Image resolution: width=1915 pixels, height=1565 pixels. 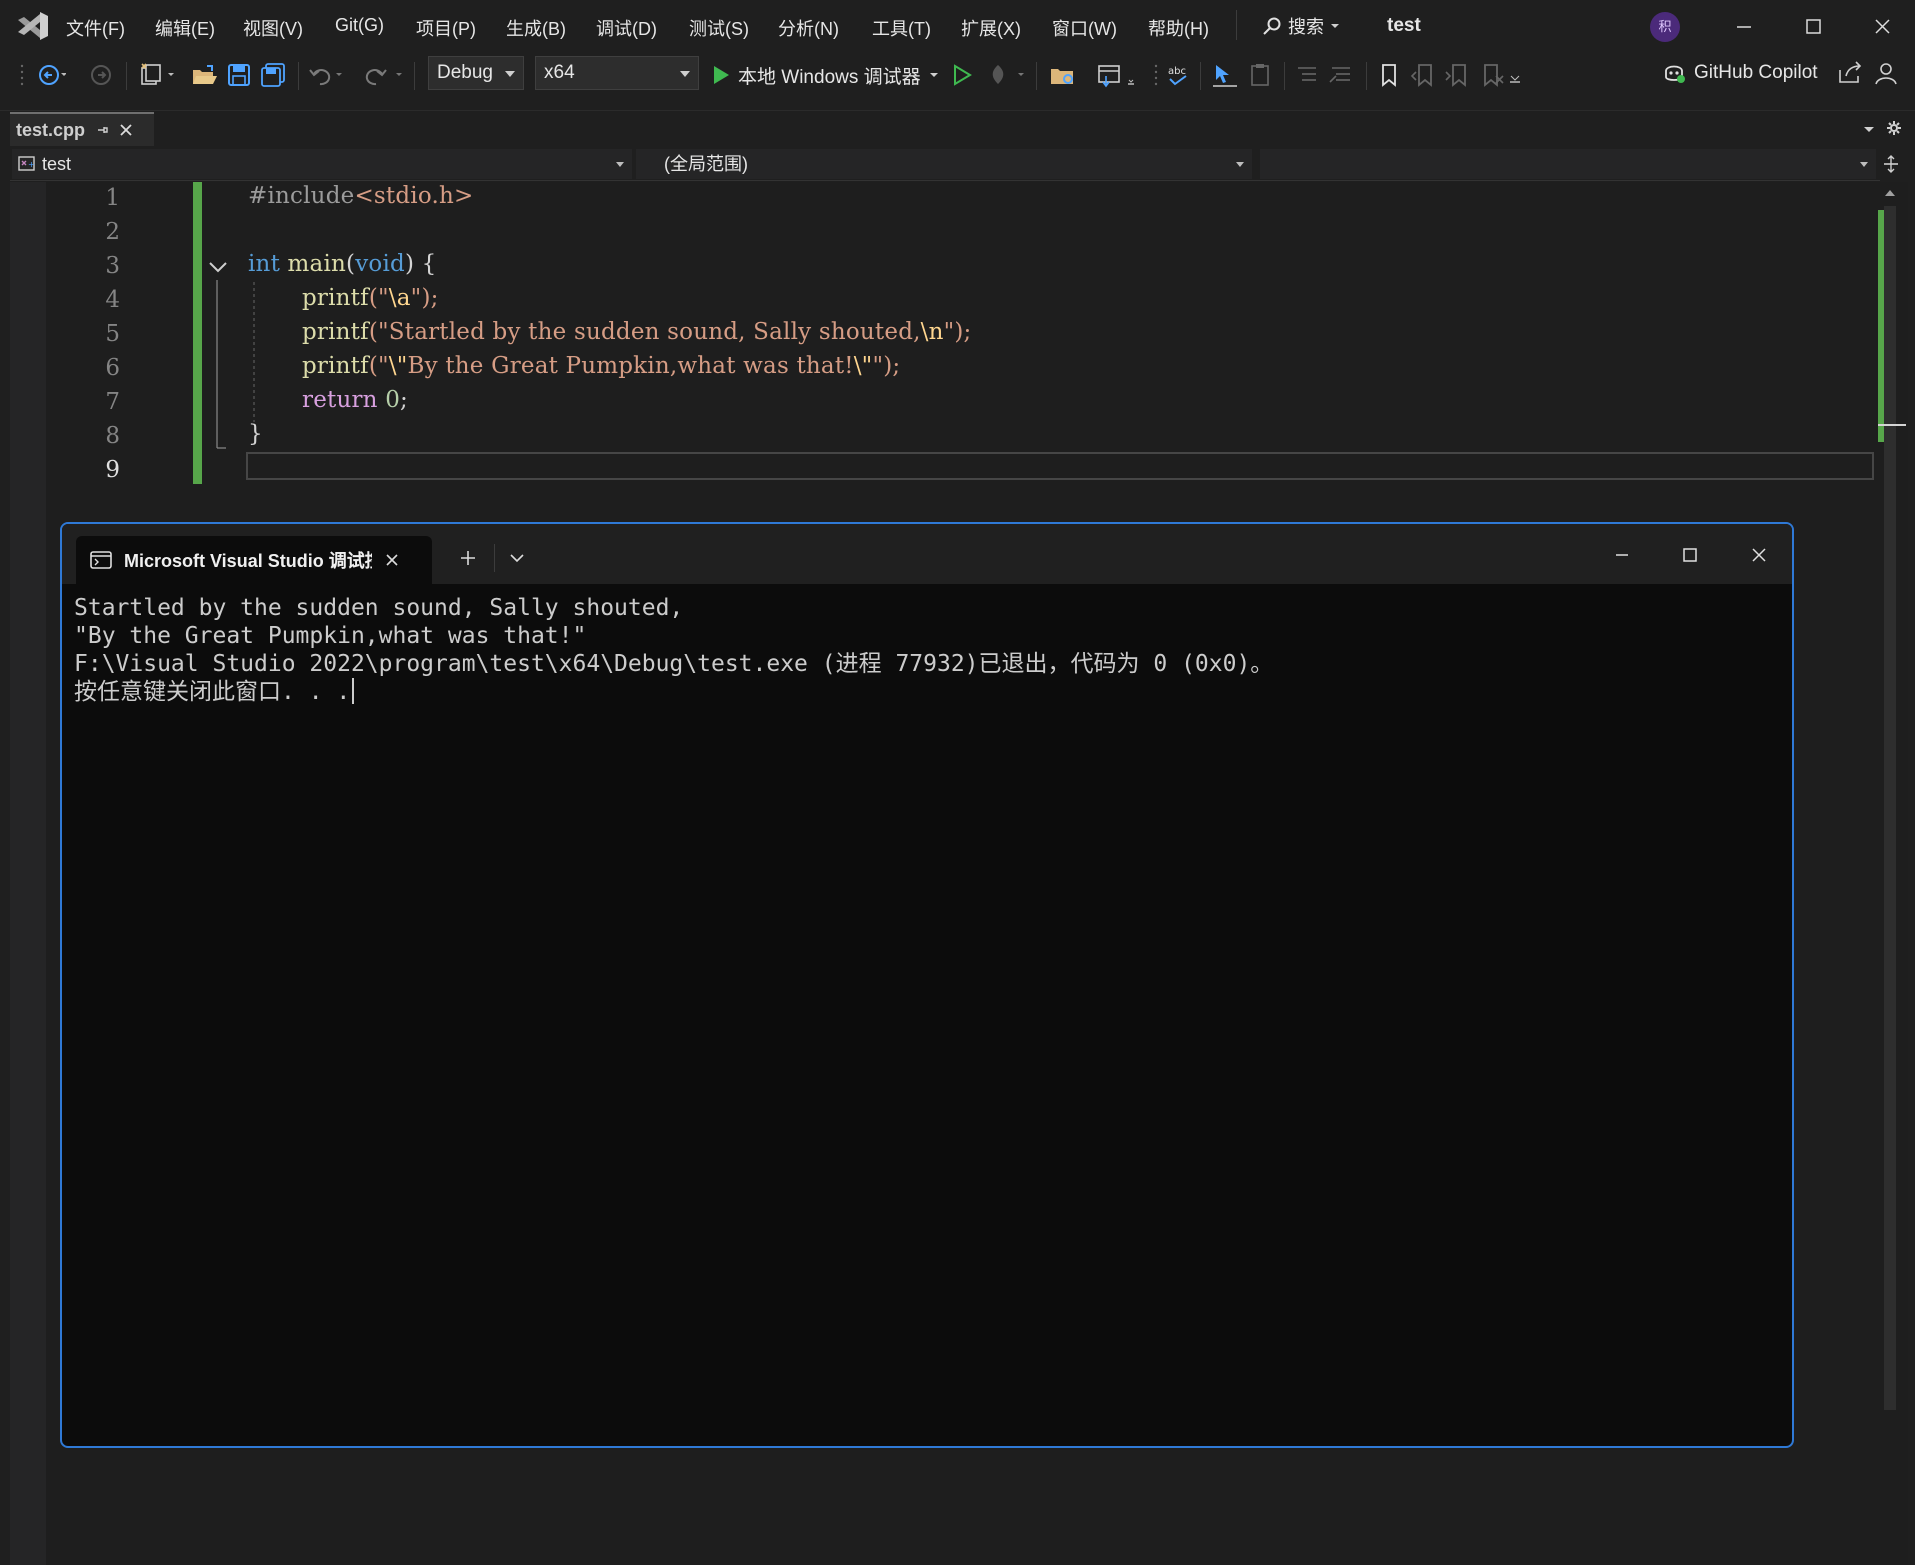 I want to click on console-tab: Microsoft Visual Studio 调试控制台, so click(x=254, y=560).